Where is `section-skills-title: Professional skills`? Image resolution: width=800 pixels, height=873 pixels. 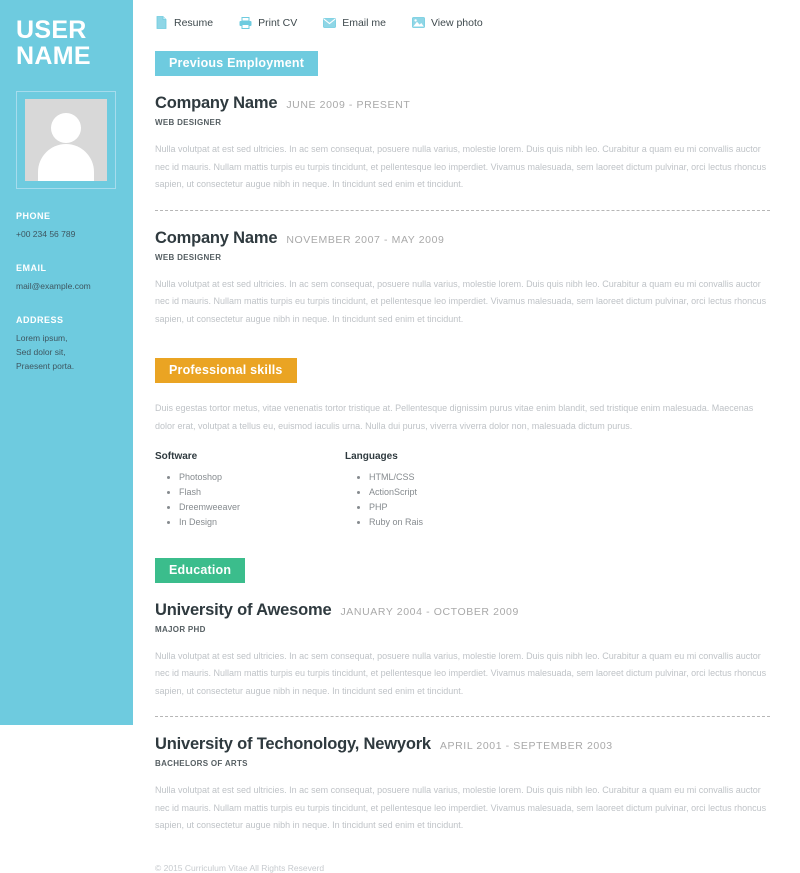 section-skills-title: Professional skills is located at coordinates (226, 371).